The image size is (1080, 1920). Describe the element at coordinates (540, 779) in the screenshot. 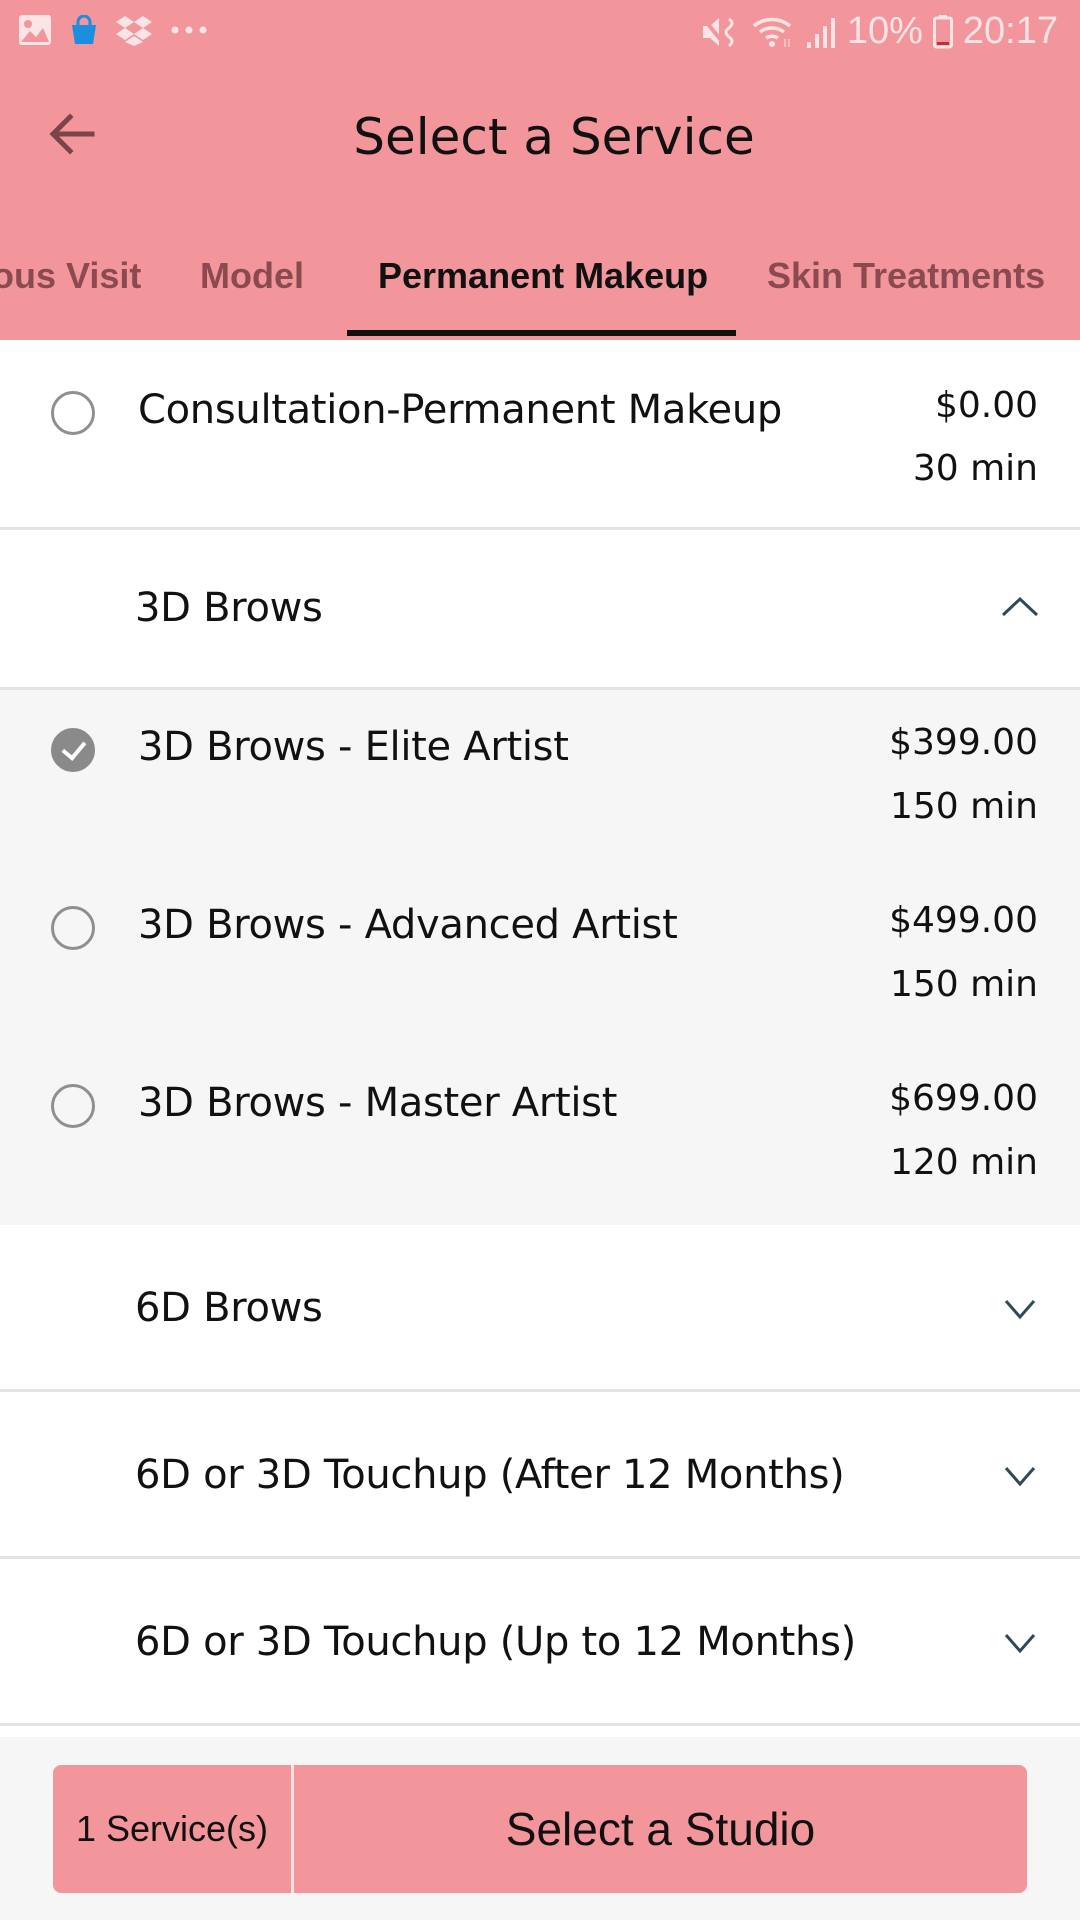

I see `service-item: 3D Brows - Elite Artist $399.00 150 min` at that location.